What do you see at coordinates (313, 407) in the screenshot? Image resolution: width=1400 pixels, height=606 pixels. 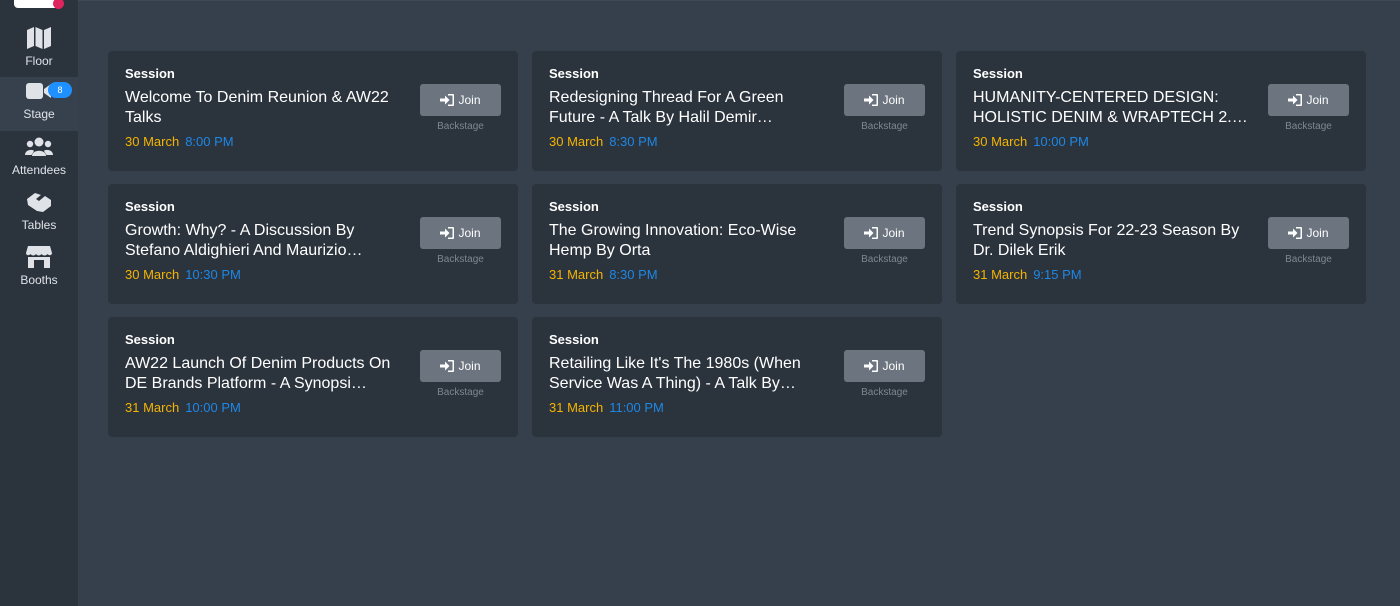 I see `session-schedule: 31 March 10:00 PM` at bounding box center [313, 407].